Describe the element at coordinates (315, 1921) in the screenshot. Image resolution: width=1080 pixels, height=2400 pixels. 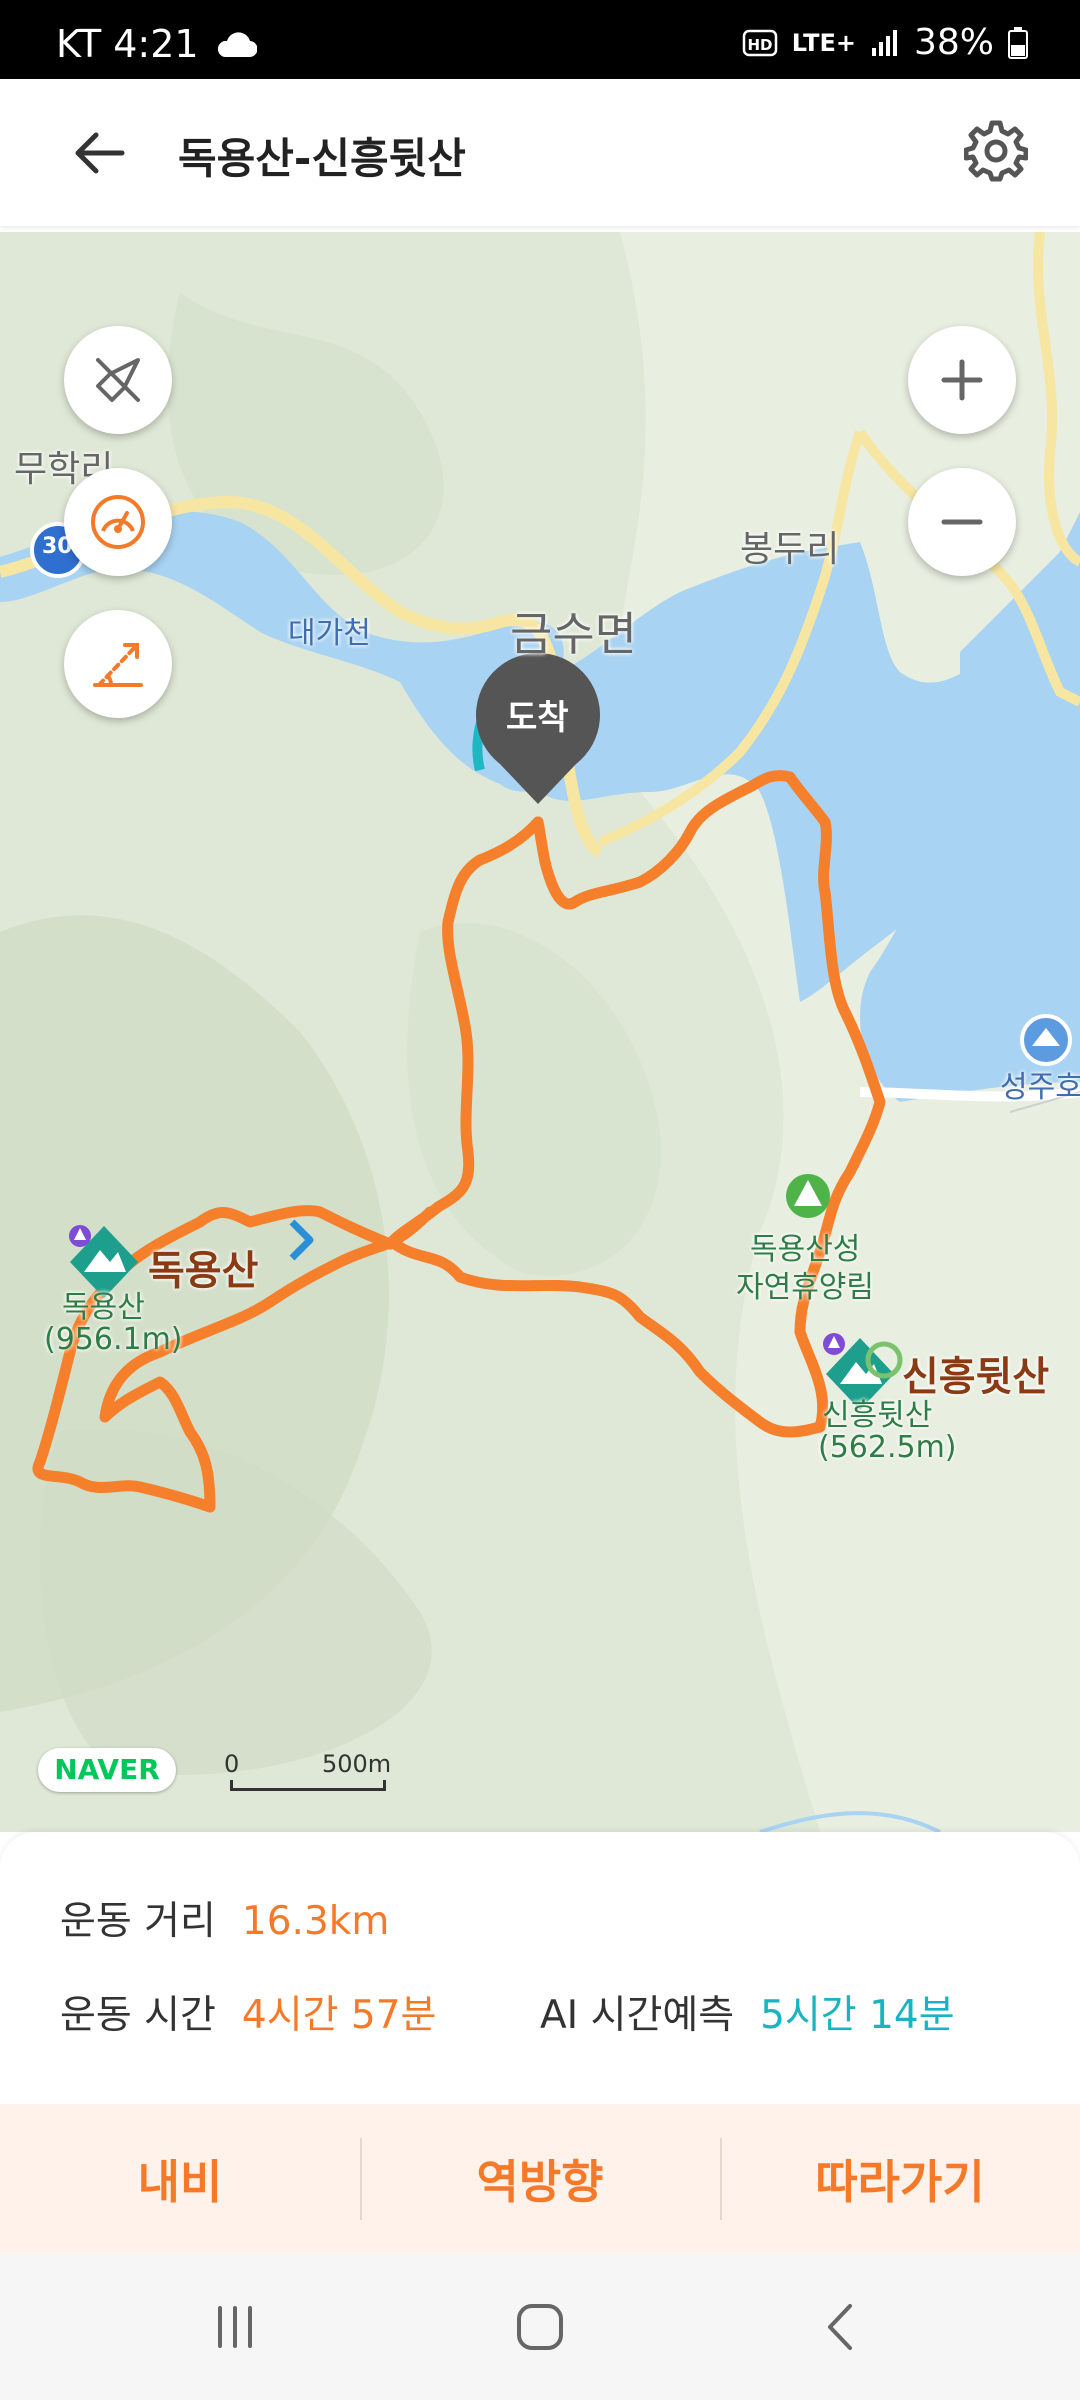
I see `distance-value: 16.3km` at that location.